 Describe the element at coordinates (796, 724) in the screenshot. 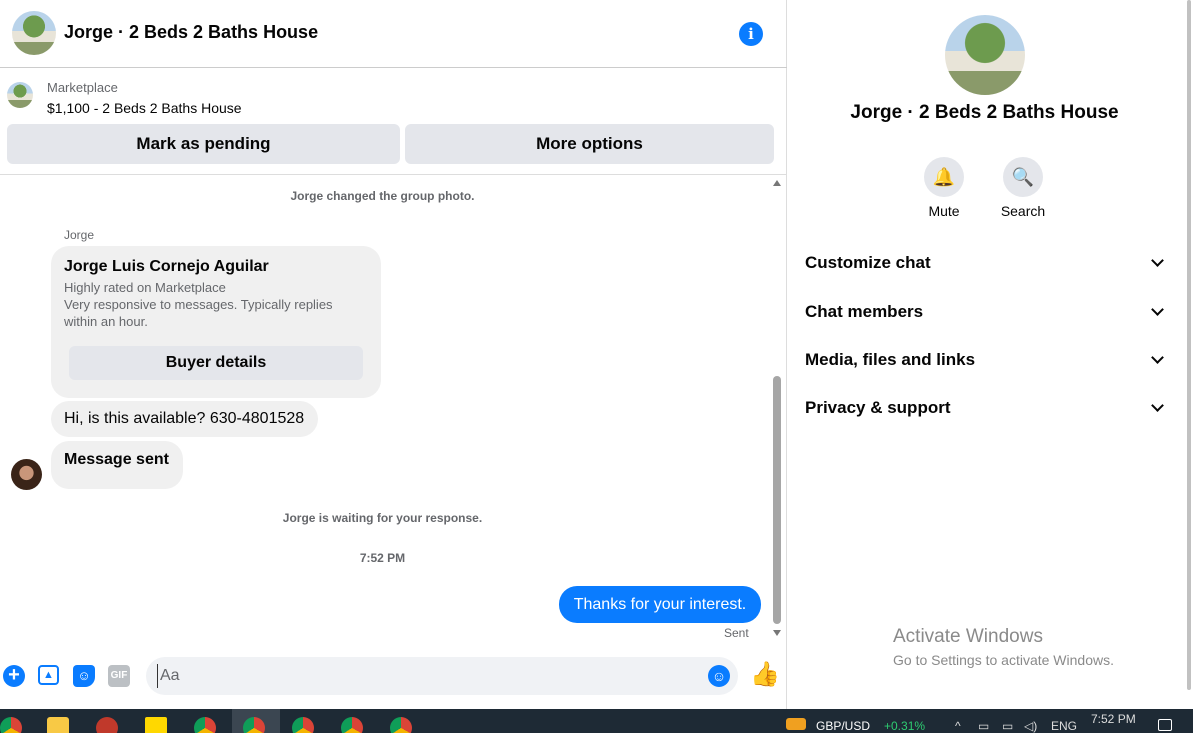

I see `coins-icon` at that location.